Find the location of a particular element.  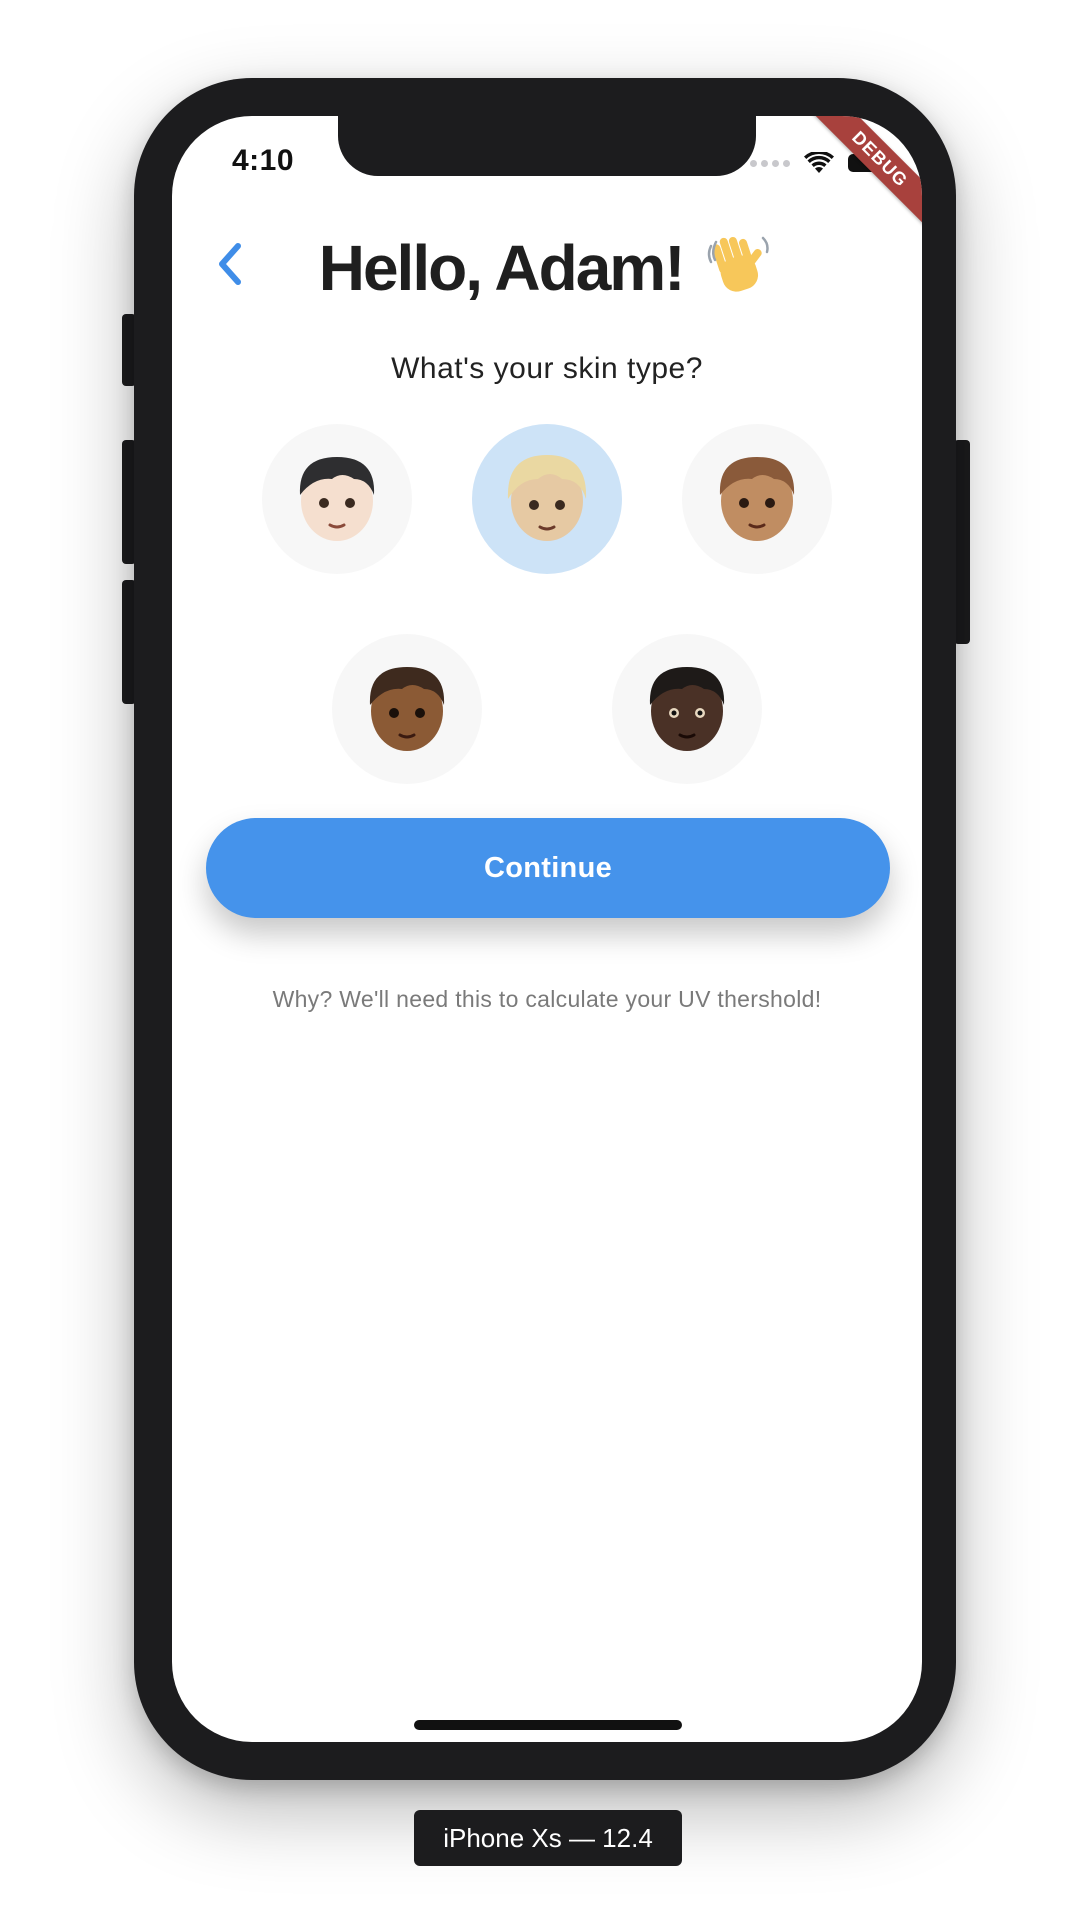

notch is located at coordinates (547, 146).